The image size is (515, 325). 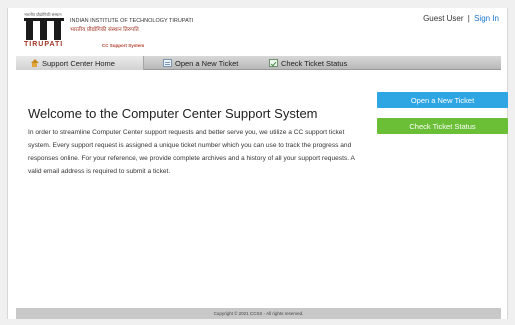 I want to click on guest-user-label: Guest User, so click(x=443, y=18).